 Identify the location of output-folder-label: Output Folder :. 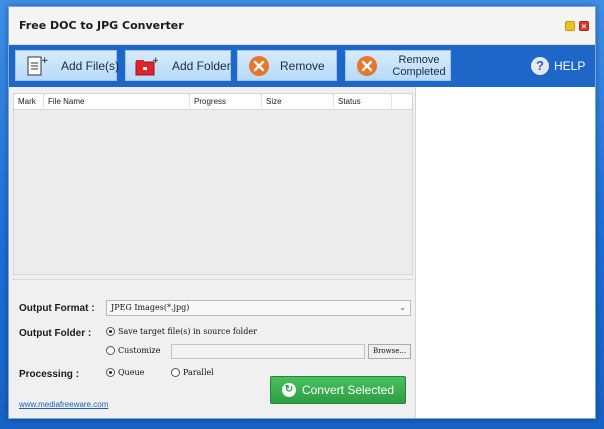
(55, 333).